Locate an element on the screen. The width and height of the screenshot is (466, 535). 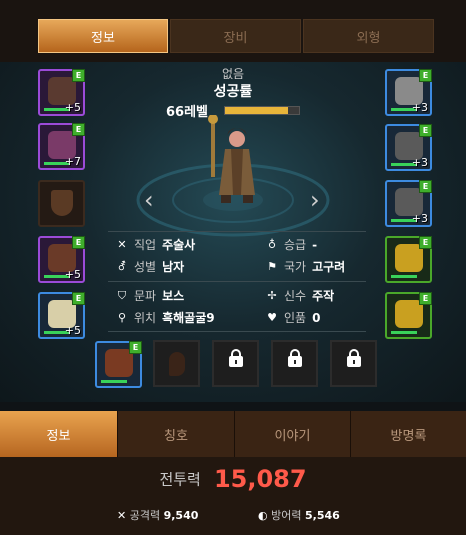
info-gender: ⚦ 성별 남자 is located at coordinates (150, 266).